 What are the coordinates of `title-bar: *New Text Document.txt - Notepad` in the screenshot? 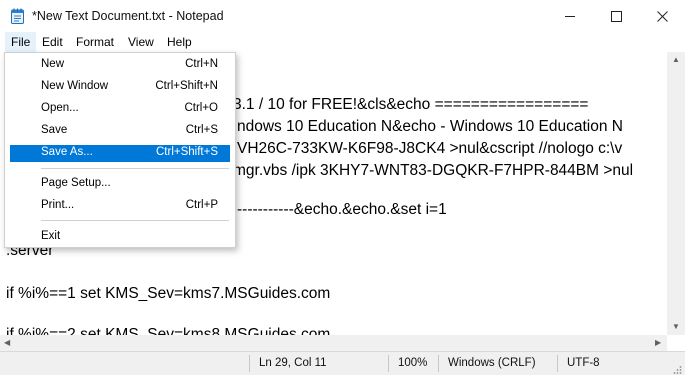 It's located at (342, 16).